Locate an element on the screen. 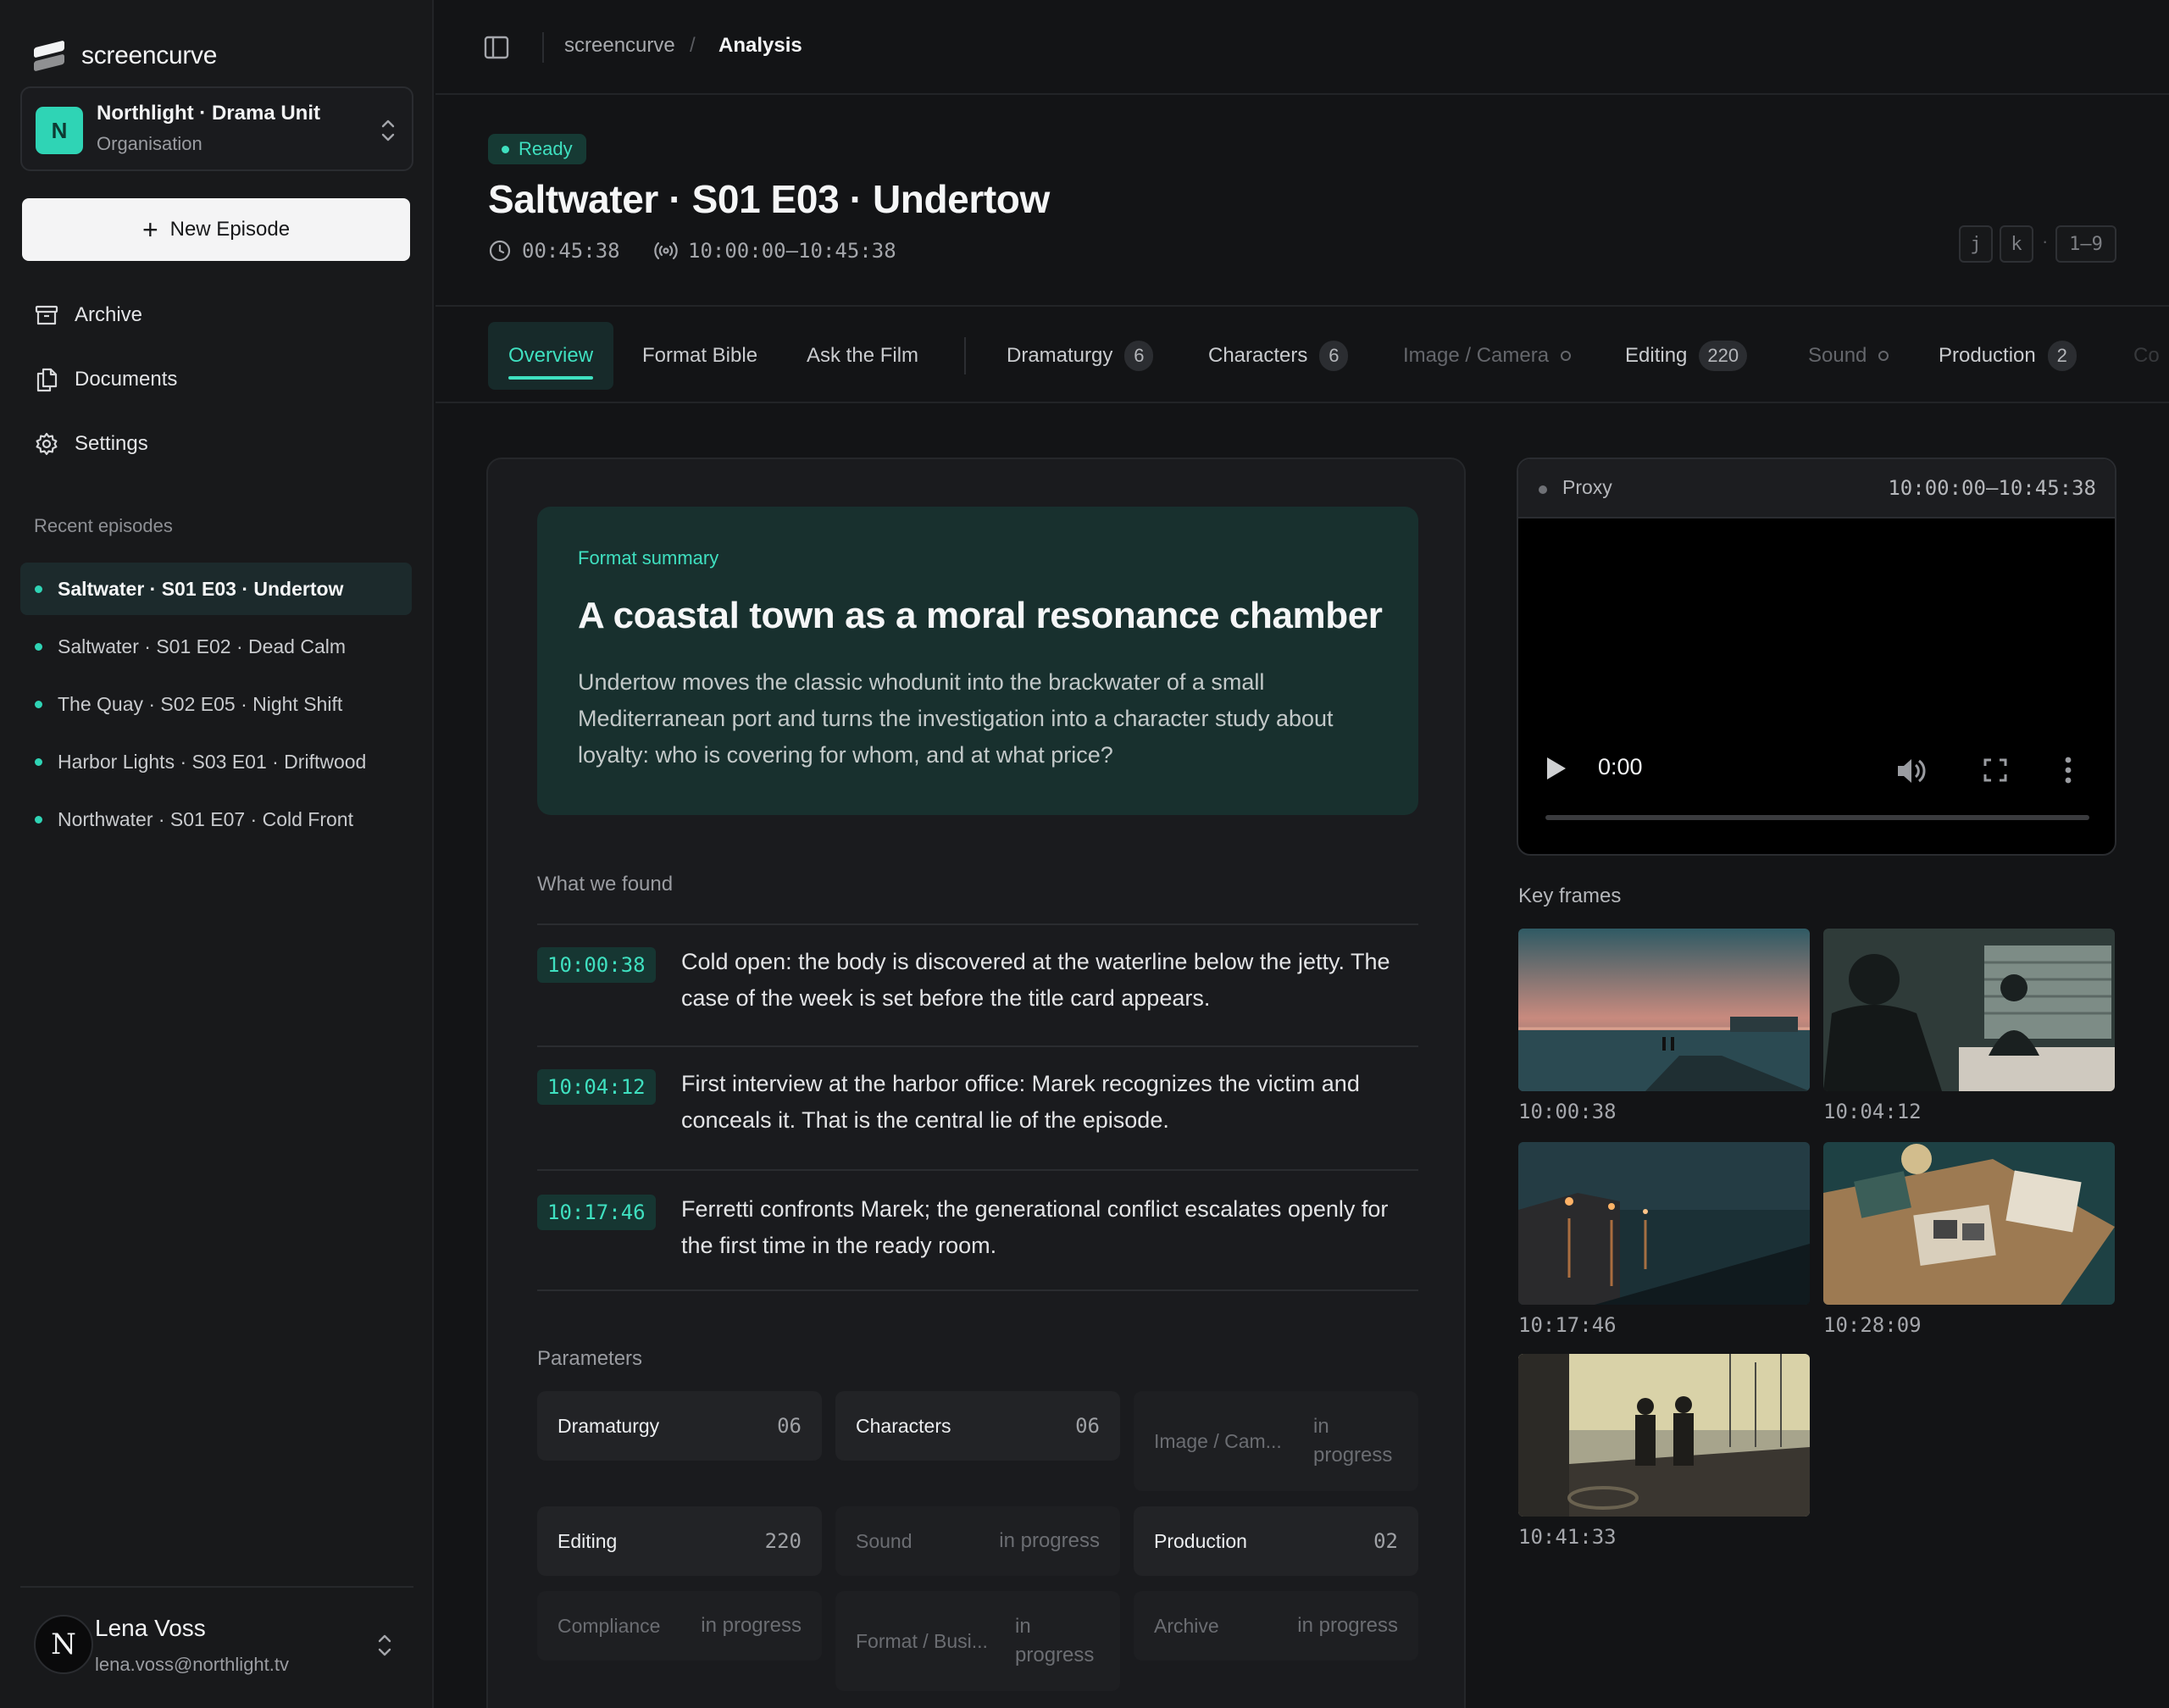  sidebar-toggle-icon is located at coordinates (496, 47).